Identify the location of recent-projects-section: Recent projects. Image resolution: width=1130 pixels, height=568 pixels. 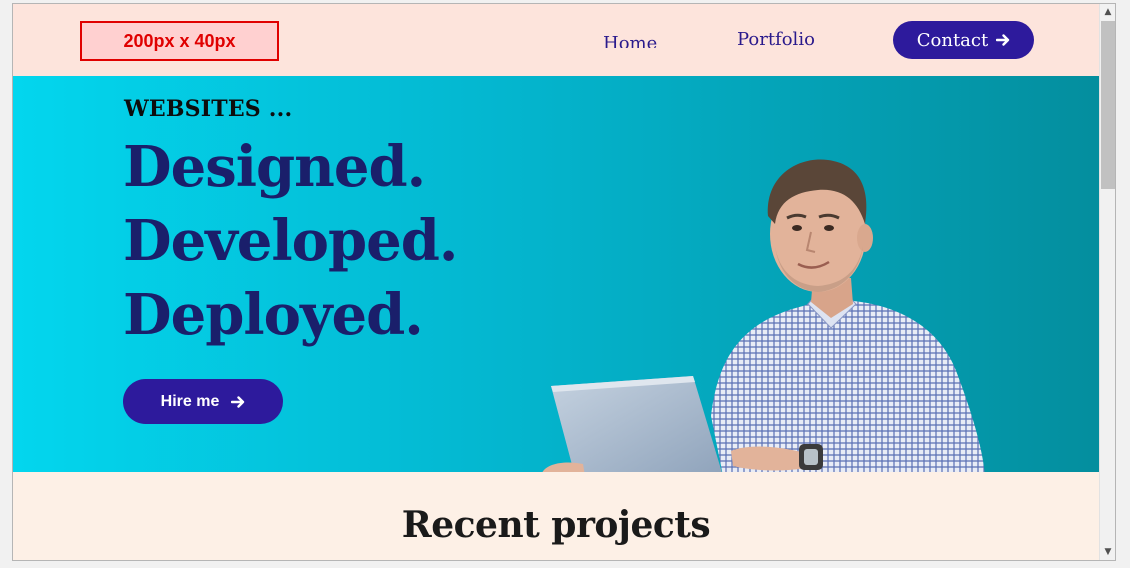
(556, 516).